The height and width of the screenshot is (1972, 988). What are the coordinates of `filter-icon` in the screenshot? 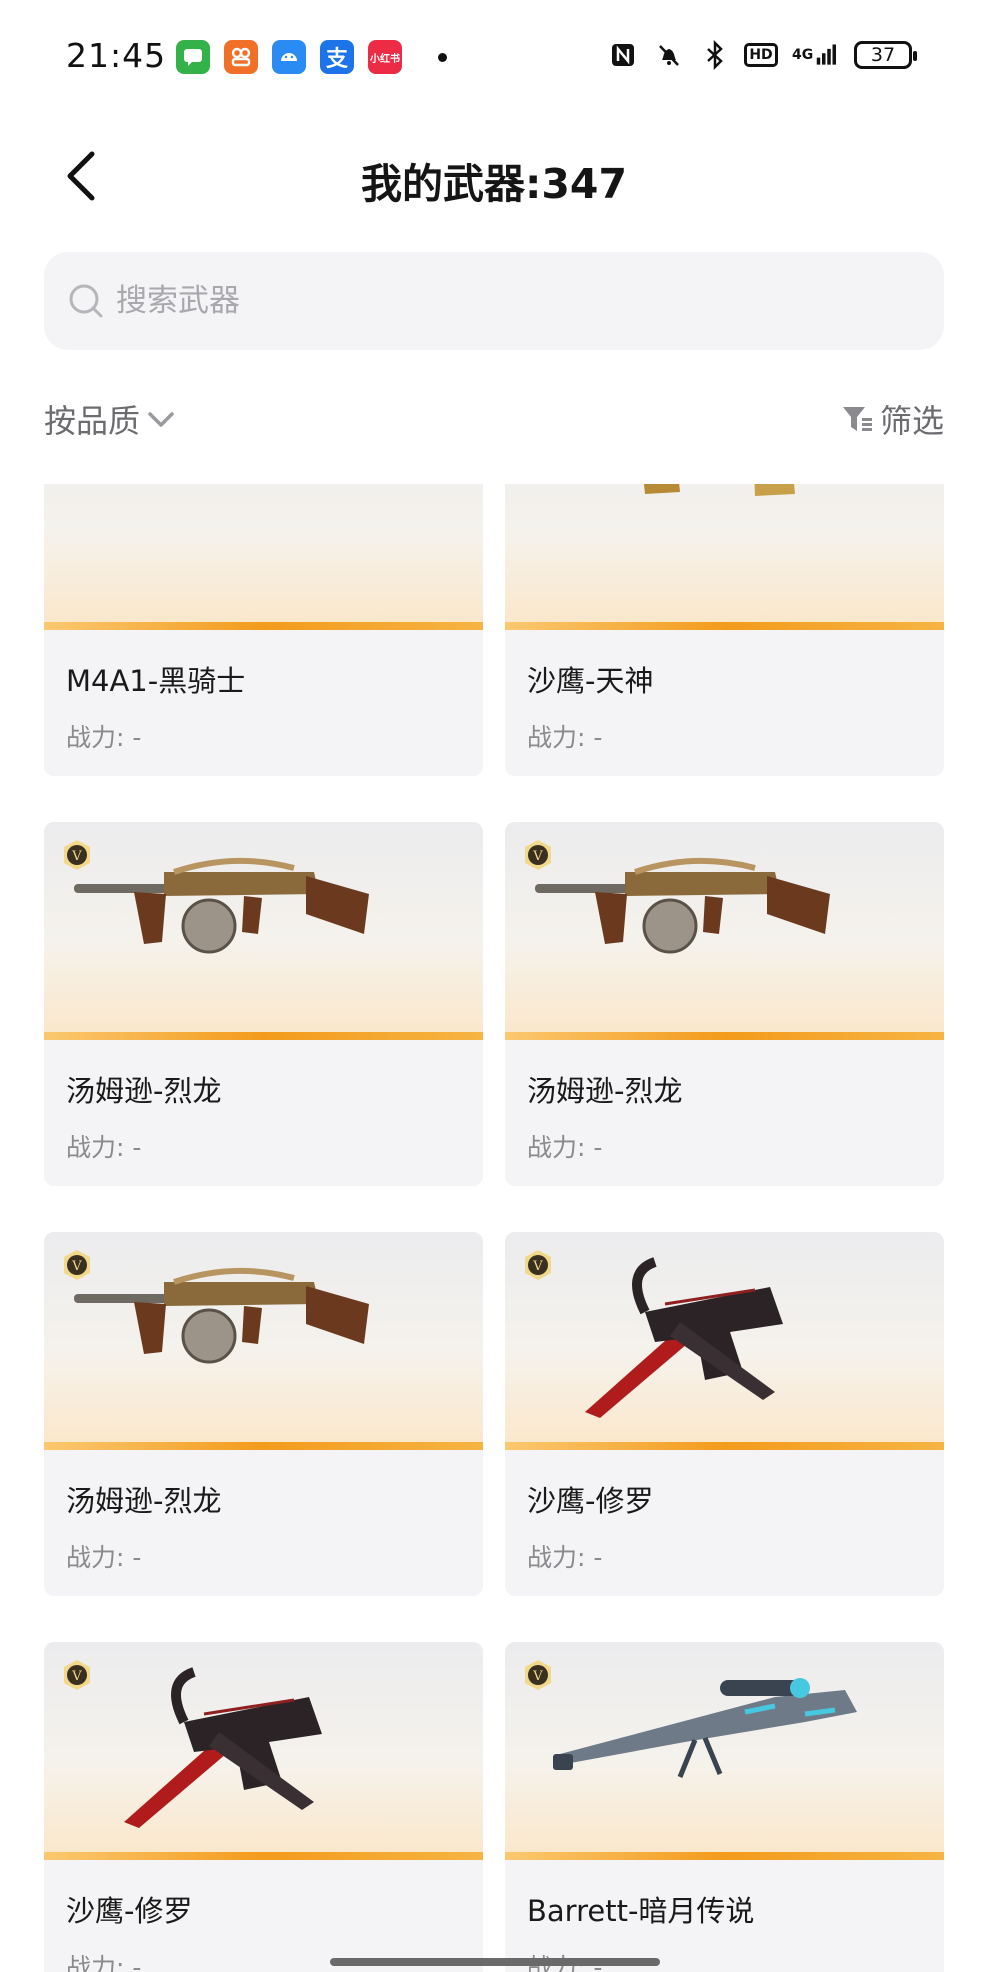 It's located at (857, 419).